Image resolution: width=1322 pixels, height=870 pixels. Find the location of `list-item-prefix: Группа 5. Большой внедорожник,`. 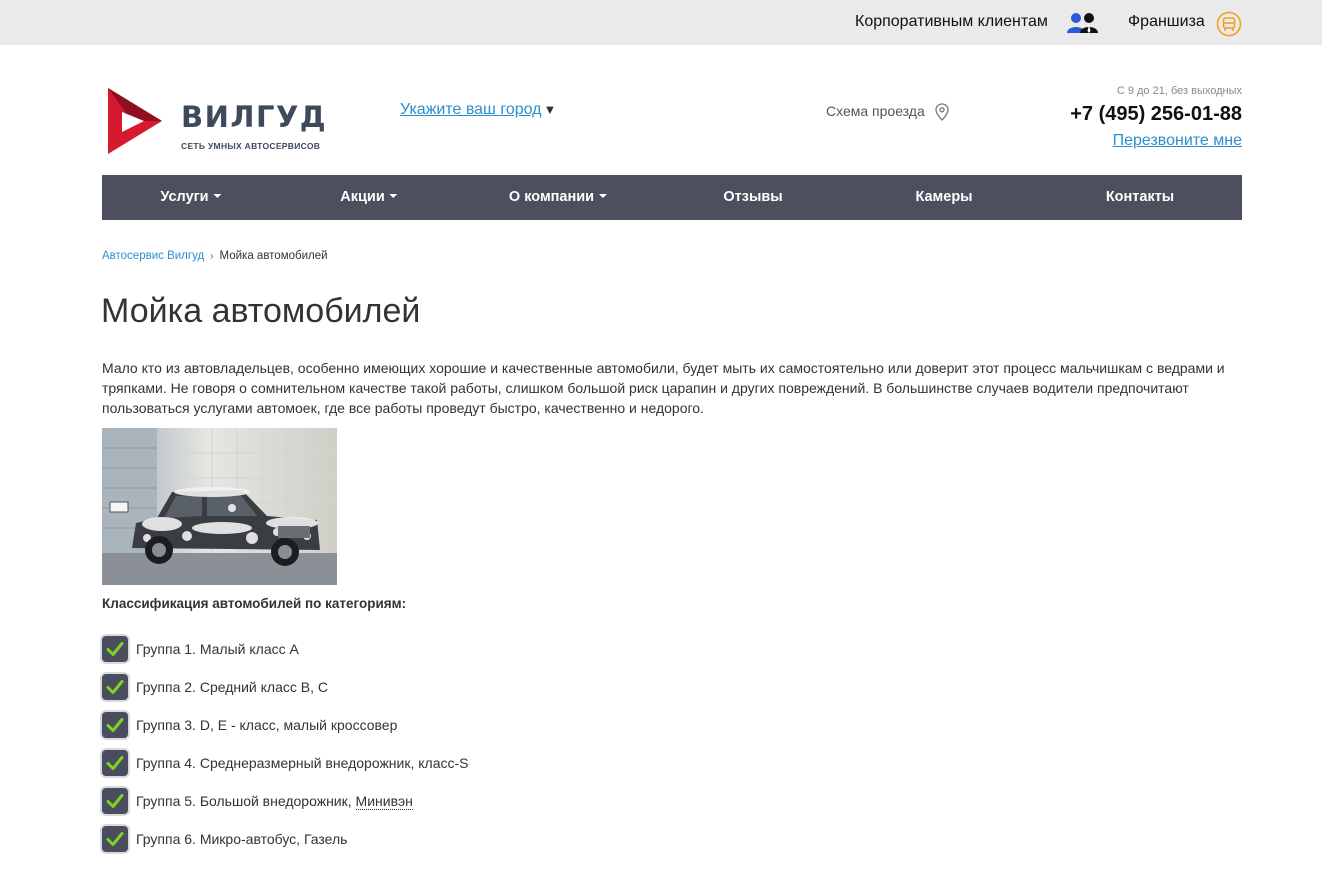

list-item-prefix: Группа 5. Большой внедорожник, is located at coordinates (246, 801).